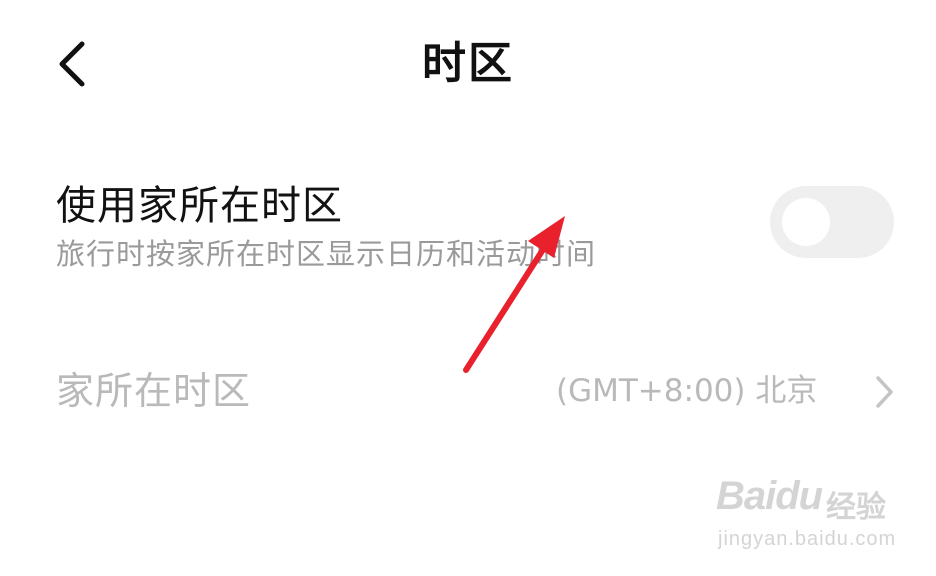  What do you see at coordinates (807, 539) in the screenshot?
I see `watermark-url: jingyan.baidu.com` at bounding box center [807, 539].